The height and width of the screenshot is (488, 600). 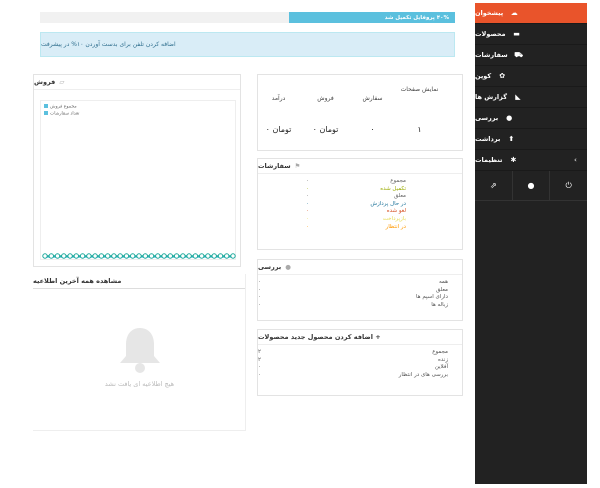 What do you see at coordinates (259, 359) in the screenshot?
I see `list-item-count: ۲` at bounding box center [259, 359].